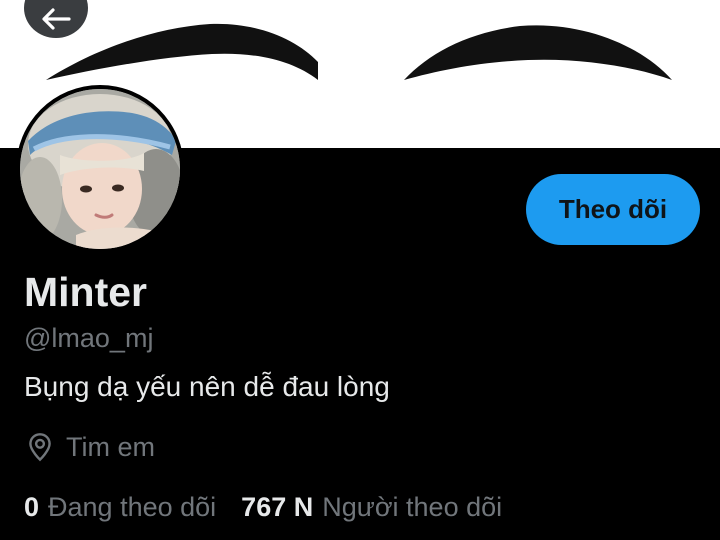 The image size is (720, 540). I want to click on followers-count: 767 N, so click(277, 507).